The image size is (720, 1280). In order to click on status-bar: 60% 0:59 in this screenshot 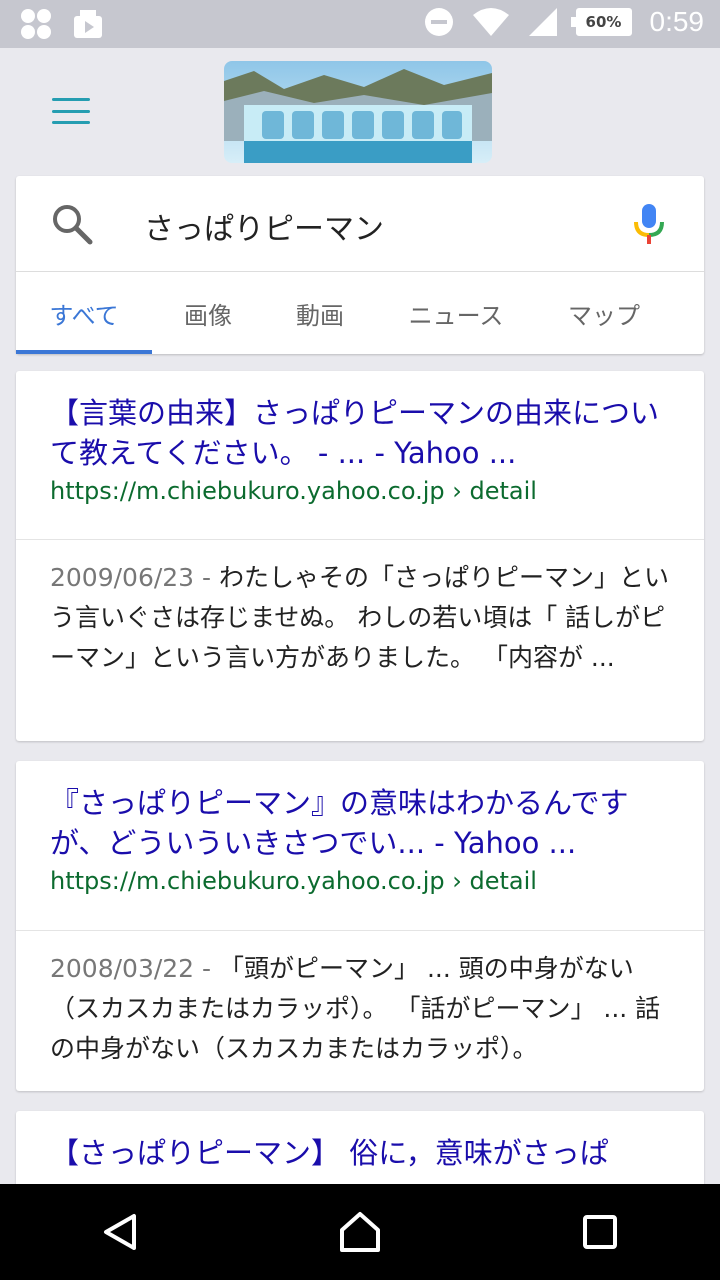, I will do `click(360, 24)`.